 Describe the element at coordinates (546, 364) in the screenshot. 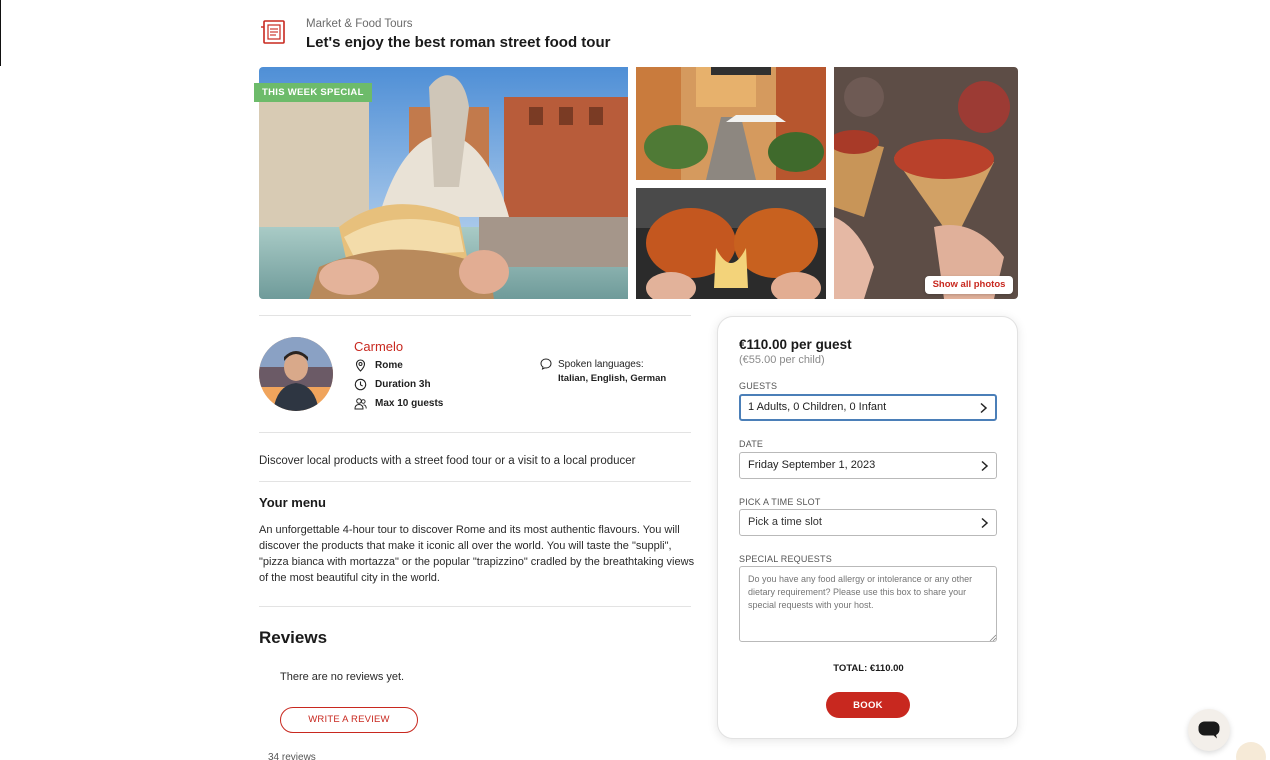

I see `speech-bubble-icon` at that location.